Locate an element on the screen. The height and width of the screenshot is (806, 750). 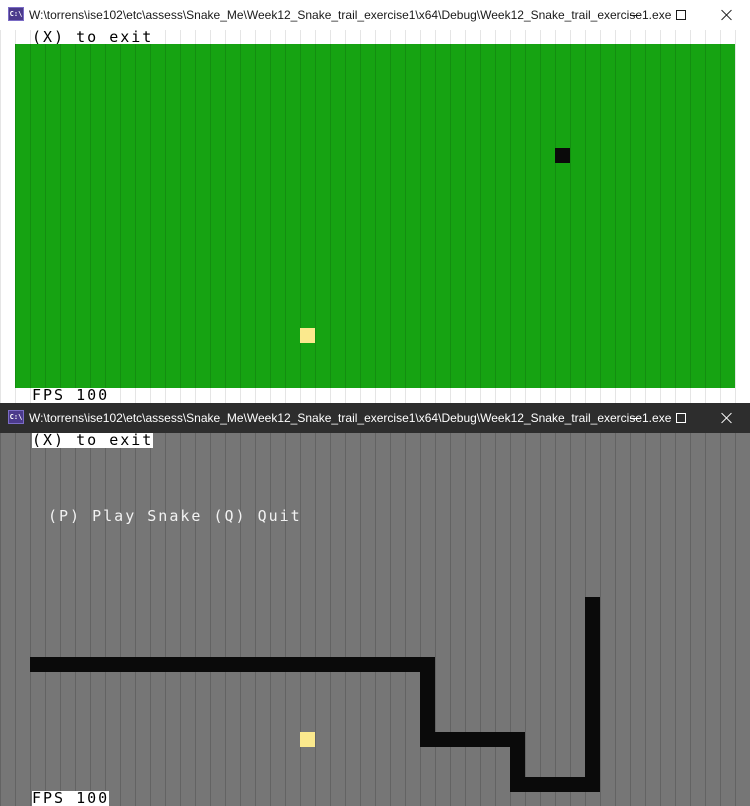
main-menu-prompt: (P) Play Snake (Q) Quit is located at coordinates (175, 516).